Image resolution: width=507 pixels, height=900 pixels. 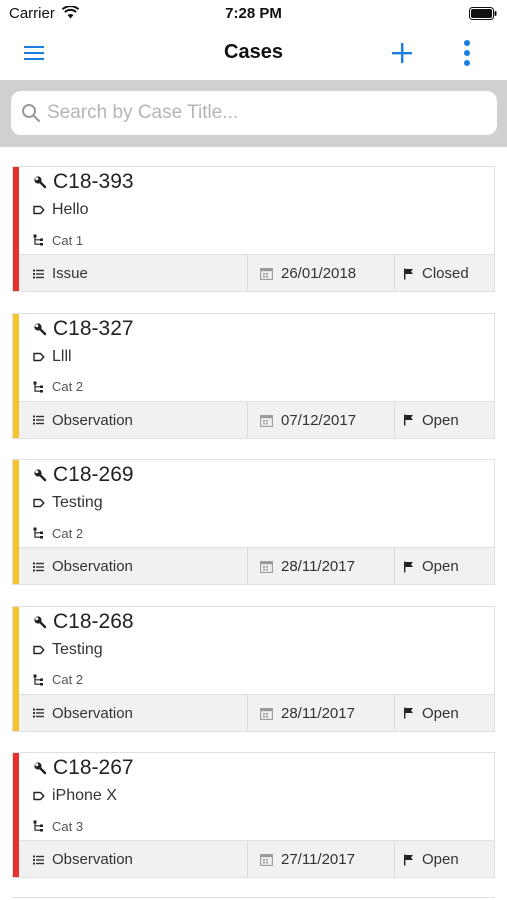 I want to click on search-box, so click(x=254, y=113).